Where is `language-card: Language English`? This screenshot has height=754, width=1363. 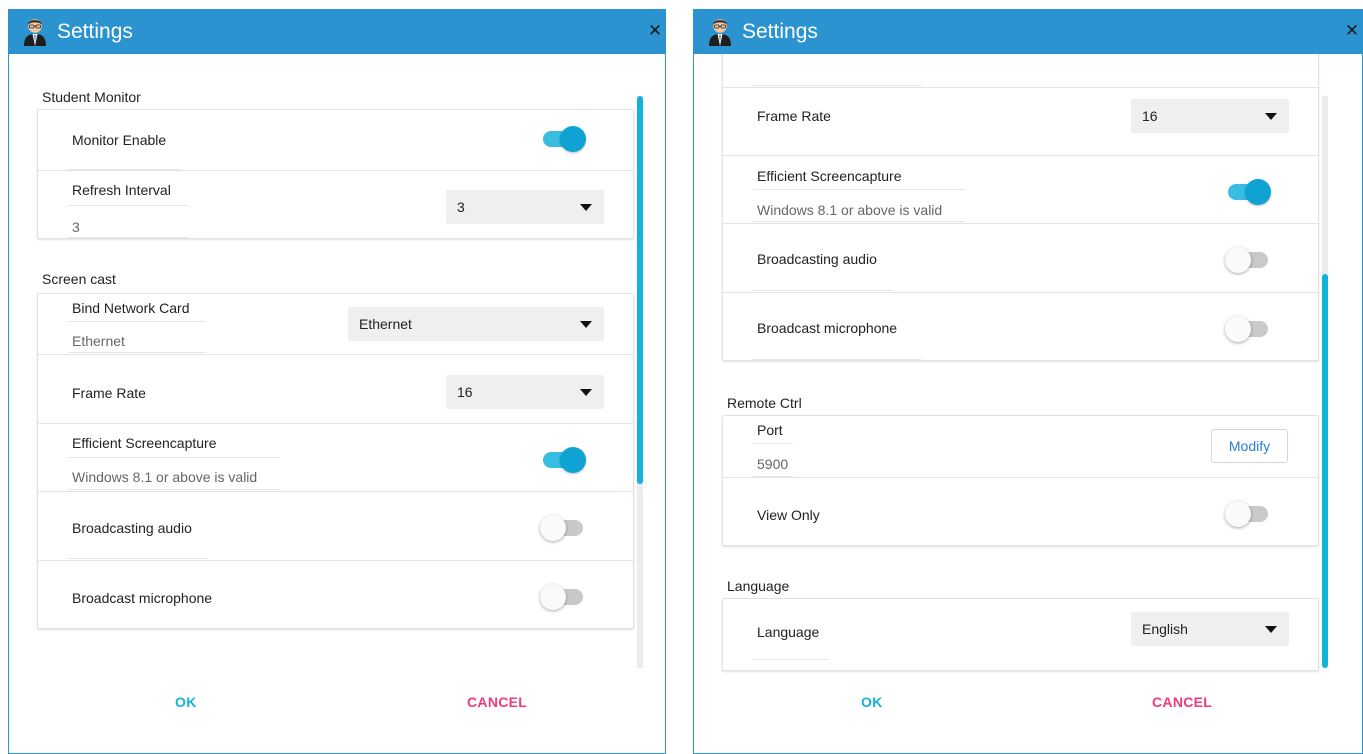 language-card: Language English is located at coordinates (1020, 634).